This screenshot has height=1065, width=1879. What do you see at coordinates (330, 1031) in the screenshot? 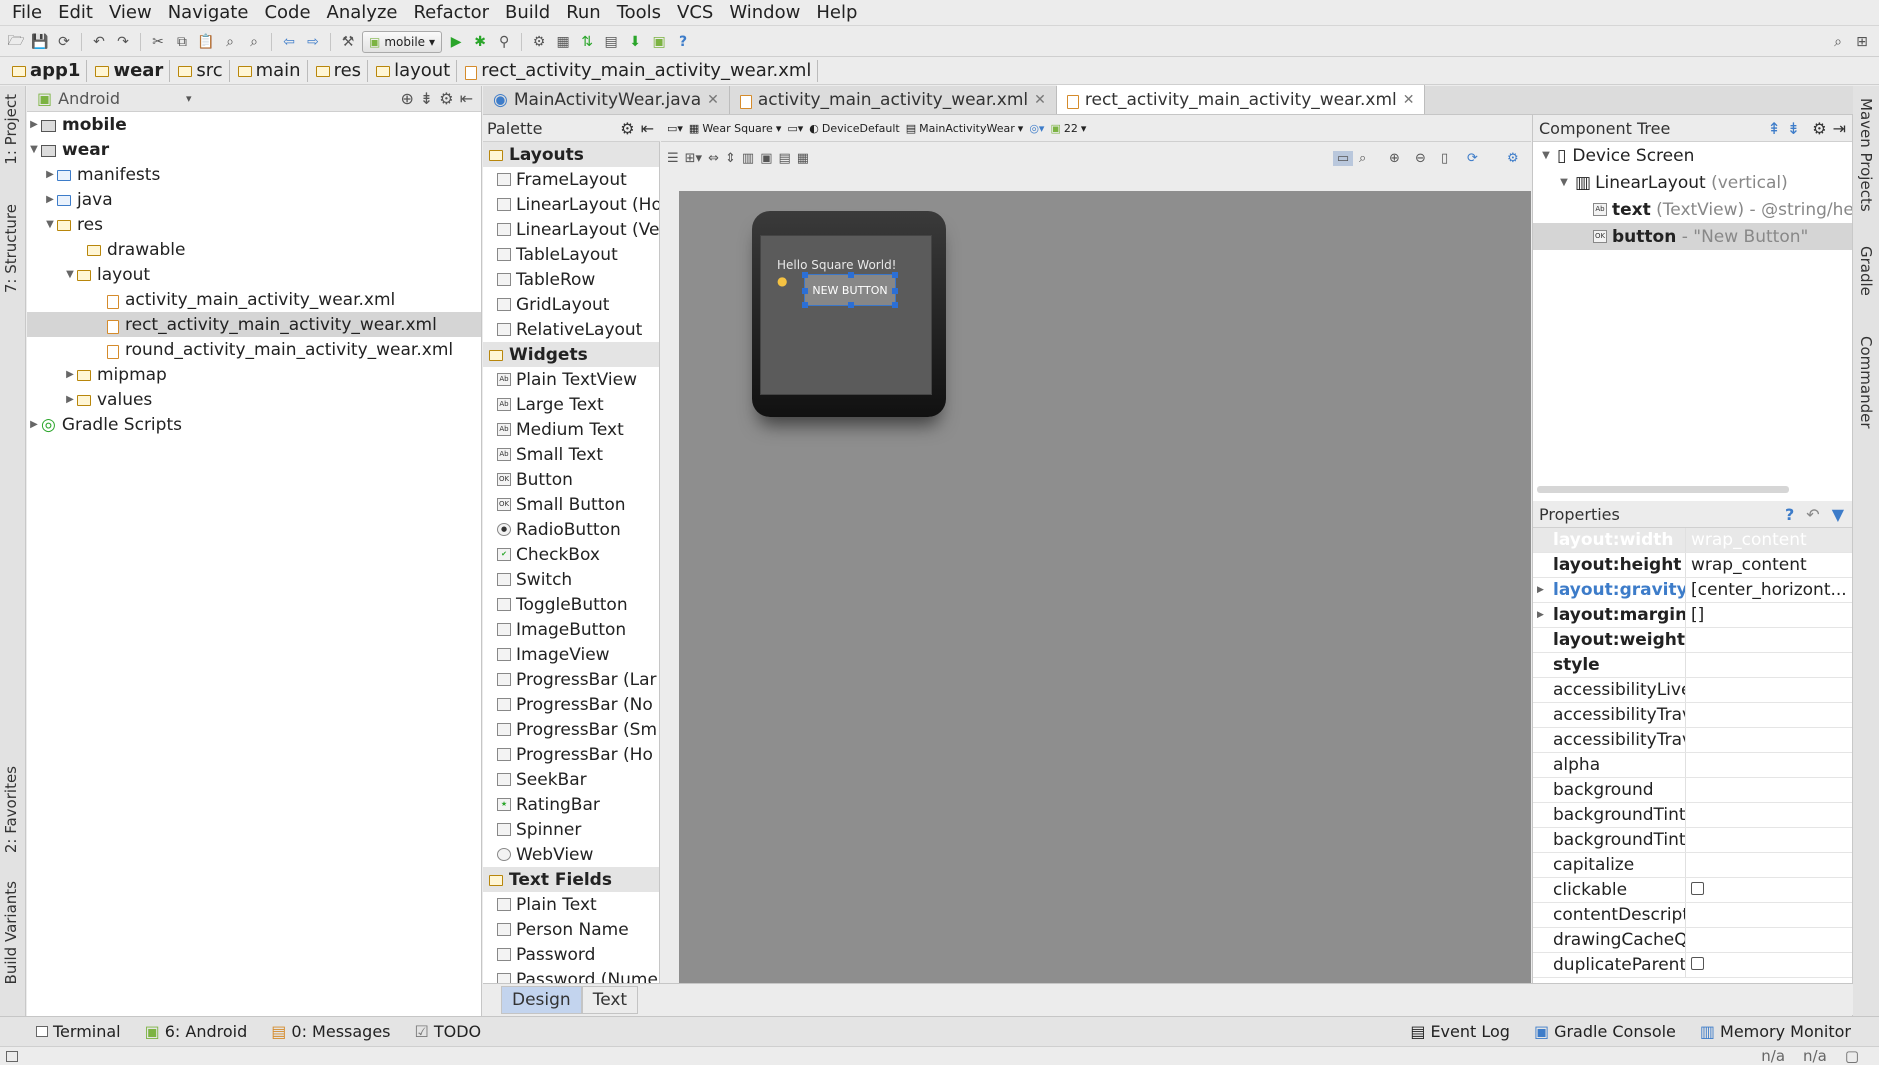
I see `messages-tool-button: ▤ 0: Messages` at bounding box center [330, 1031].